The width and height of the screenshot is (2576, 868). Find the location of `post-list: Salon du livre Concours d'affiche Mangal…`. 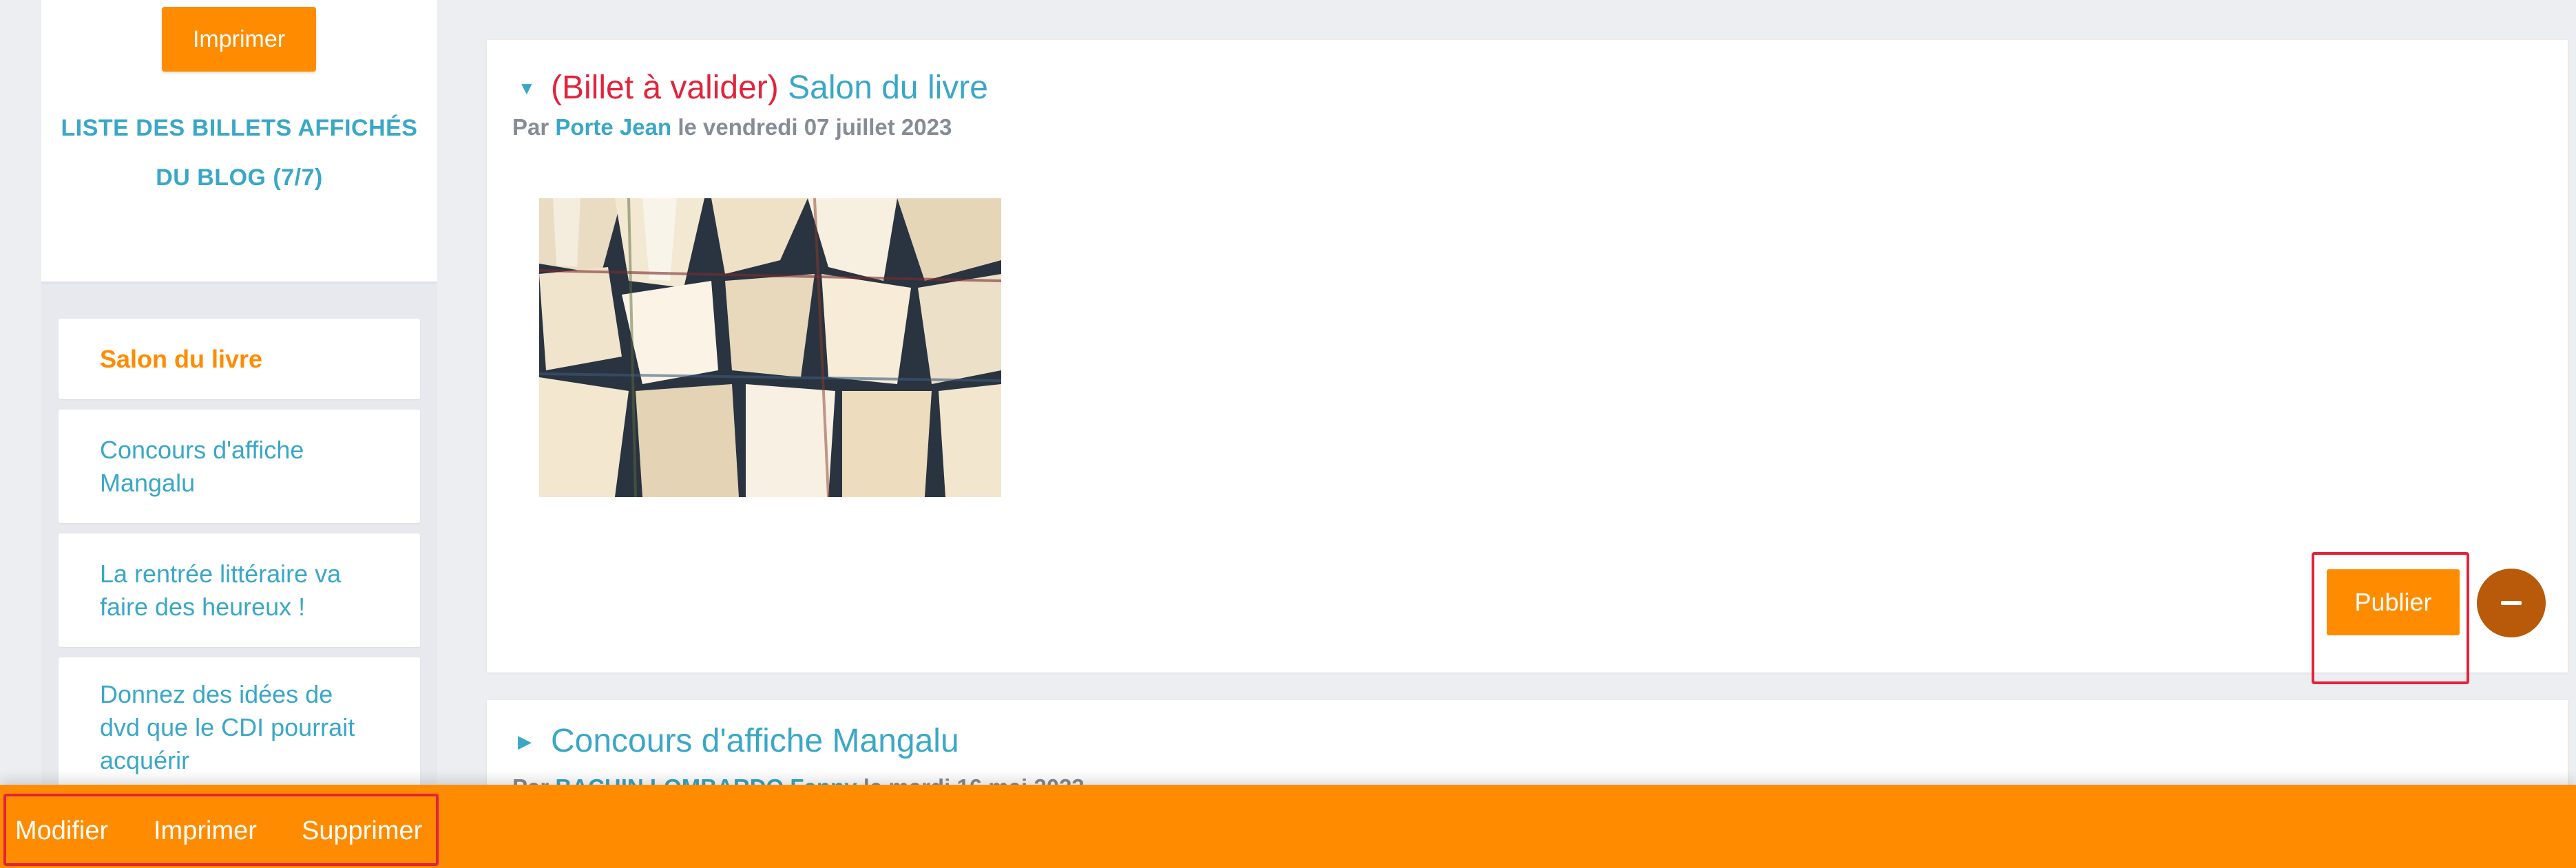

post-list: Salon du livre Concours d'affiche Mangal… is located at coordinates (239, 569).